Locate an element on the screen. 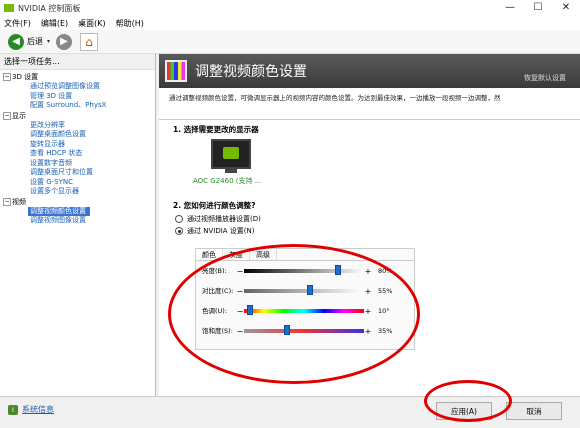  cancel-button: 取消 is located at coordinates (534, 411).